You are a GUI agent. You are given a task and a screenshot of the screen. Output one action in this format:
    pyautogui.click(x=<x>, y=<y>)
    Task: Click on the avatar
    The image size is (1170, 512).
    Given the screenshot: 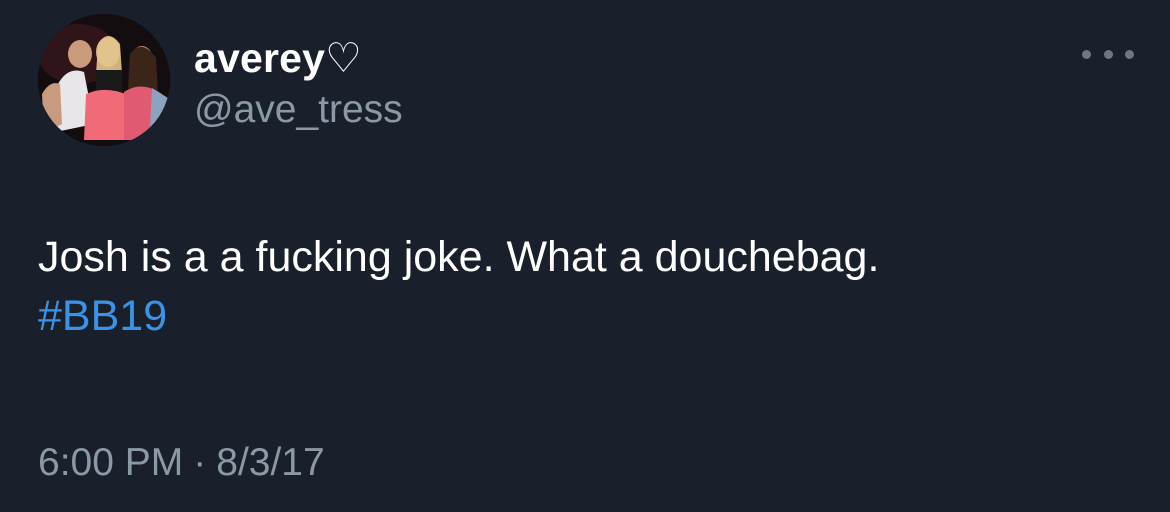 What is the action you would take?
    pyautogui.click(x=104, y=80)
    